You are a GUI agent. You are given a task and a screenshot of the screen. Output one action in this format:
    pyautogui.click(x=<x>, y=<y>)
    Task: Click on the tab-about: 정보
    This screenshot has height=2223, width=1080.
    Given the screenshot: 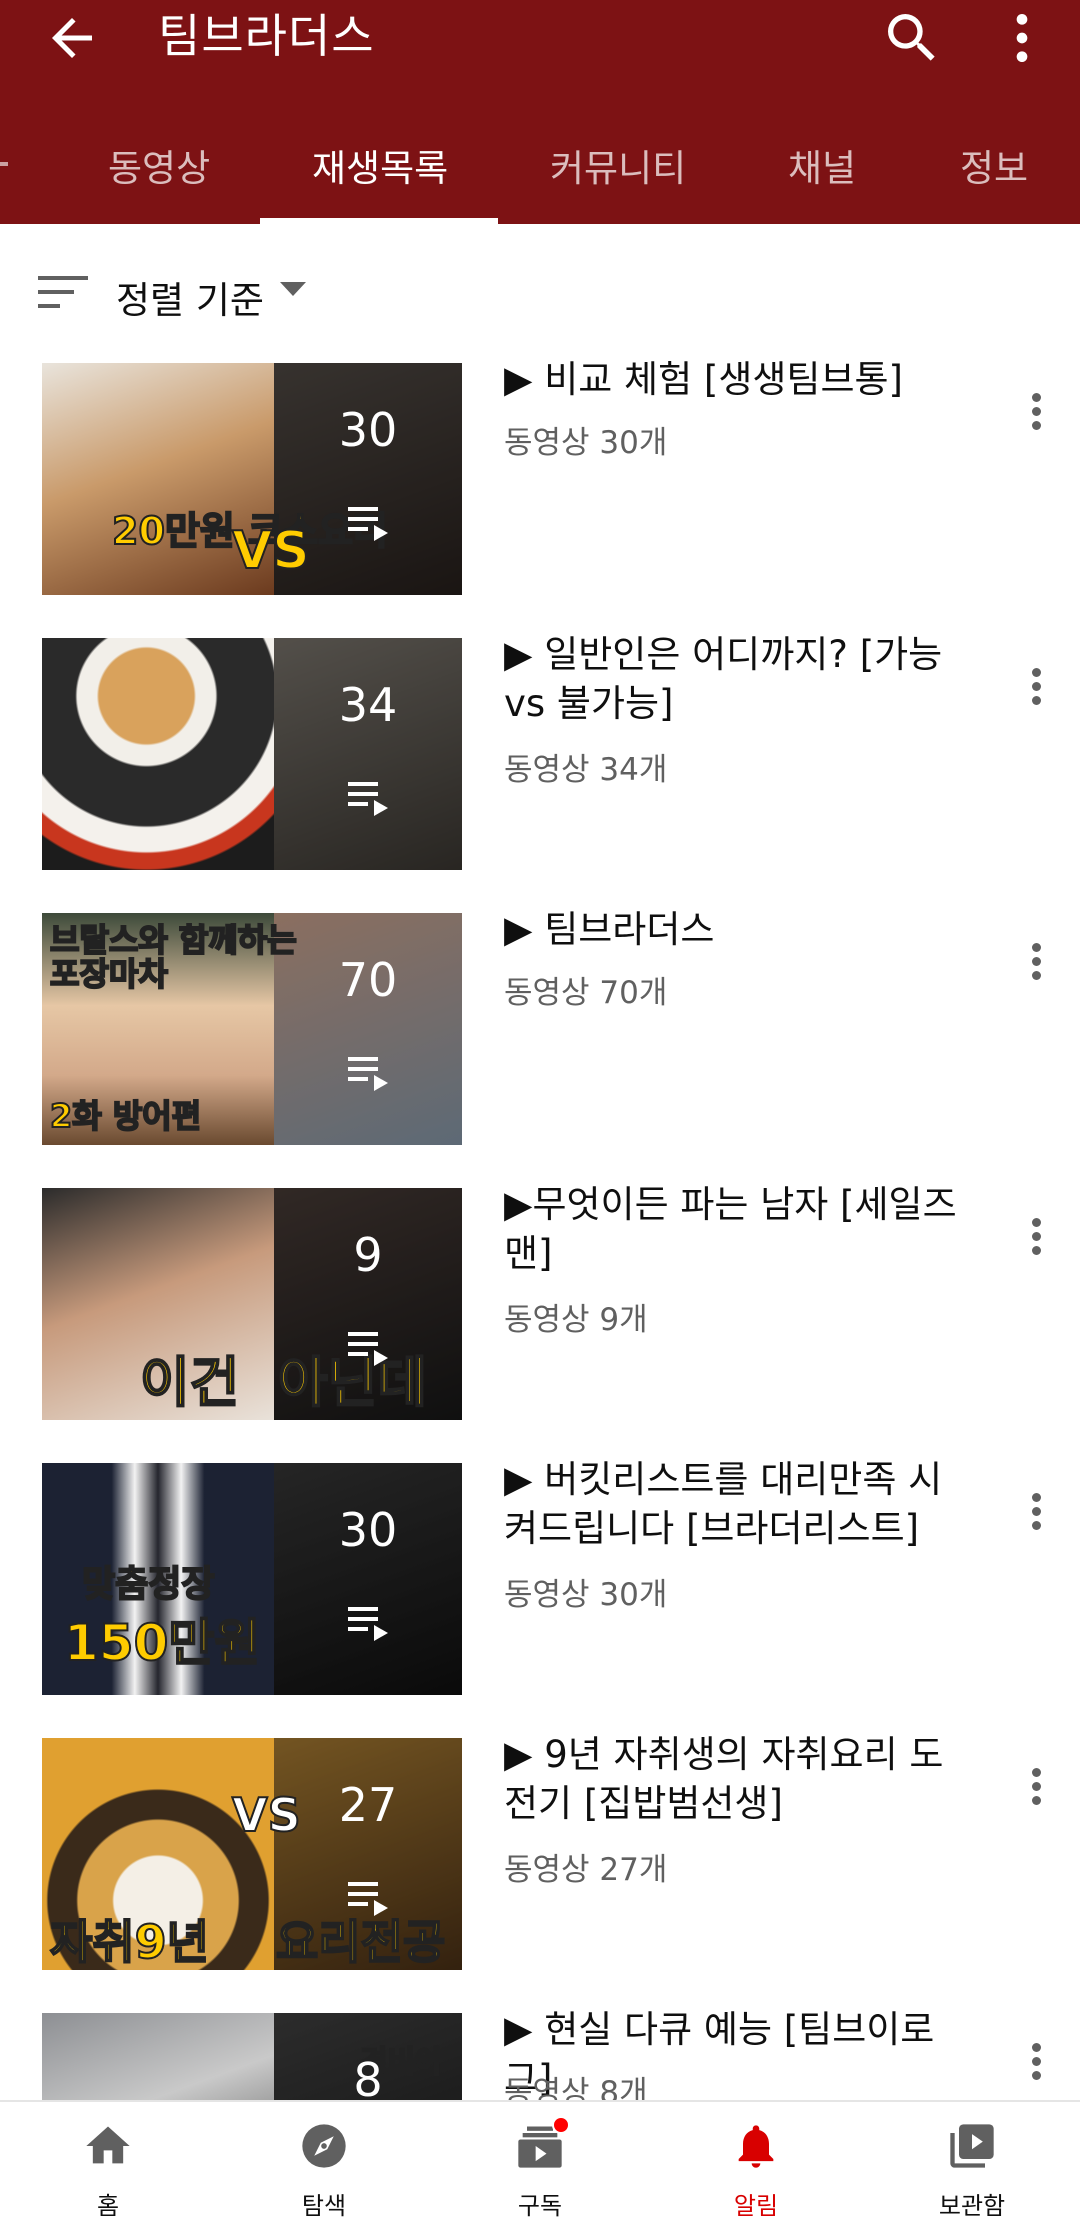 What is the action you would take?
    pyautogui.click(x=994, y=165)
    